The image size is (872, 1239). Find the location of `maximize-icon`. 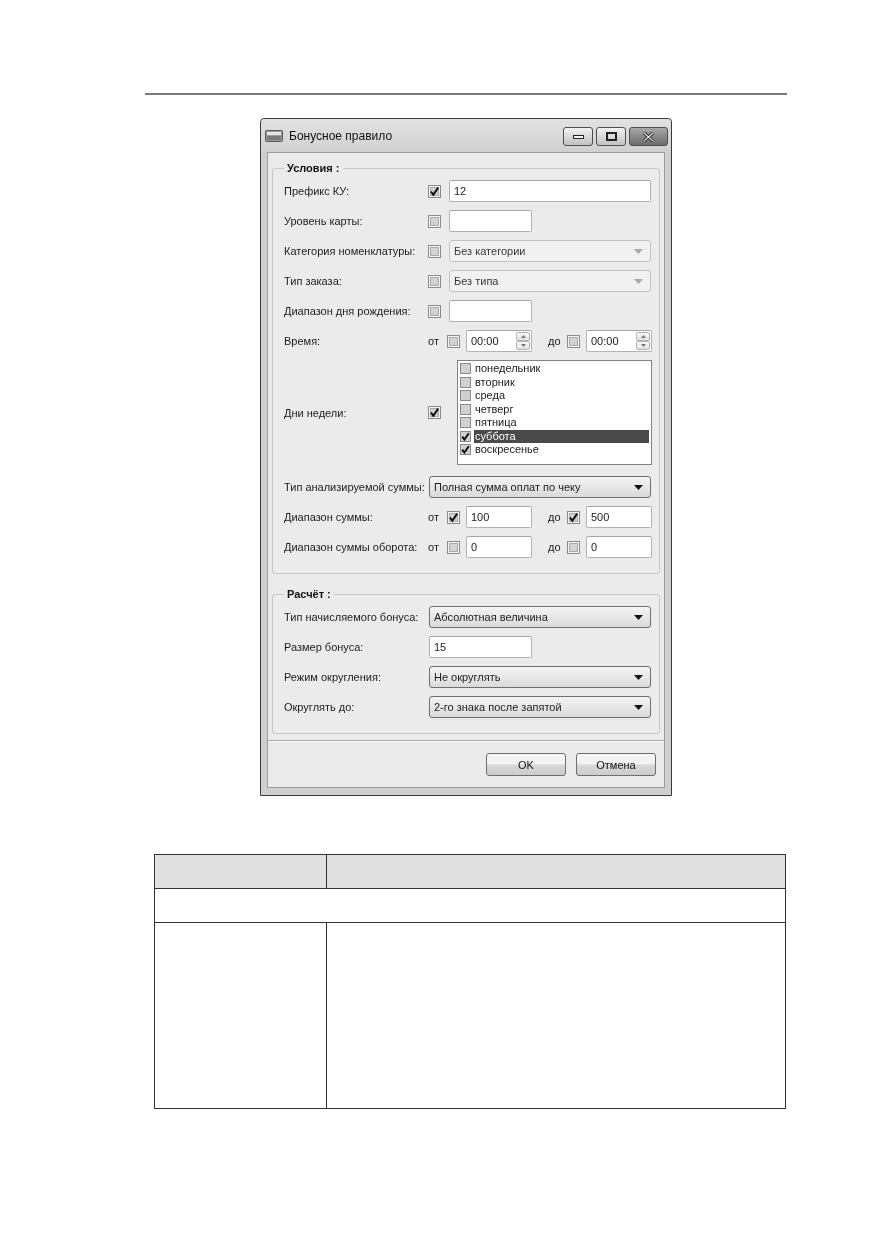

maximize-icon is located at coordinates (611, 136).